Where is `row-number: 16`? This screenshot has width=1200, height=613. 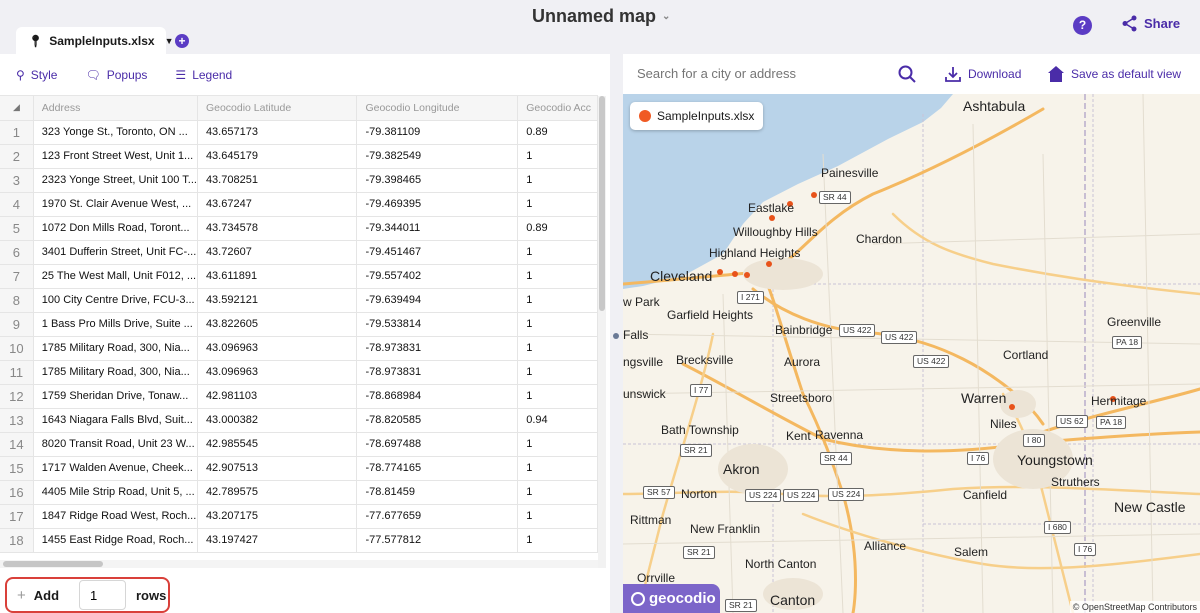
row-number: 16 is located at coordinates (17, 492).